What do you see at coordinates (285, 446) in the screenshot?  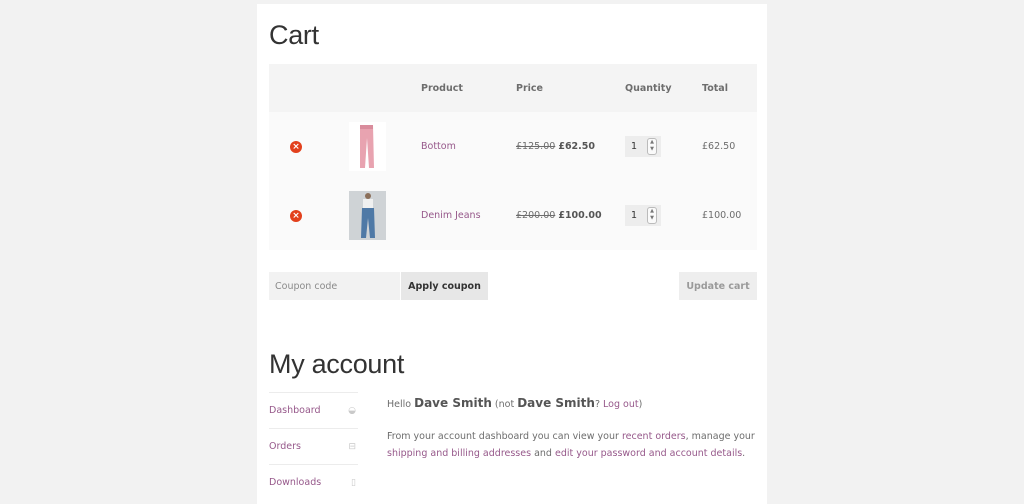 I see `nav-item-label: Orders` at bounding box center [285, 446].